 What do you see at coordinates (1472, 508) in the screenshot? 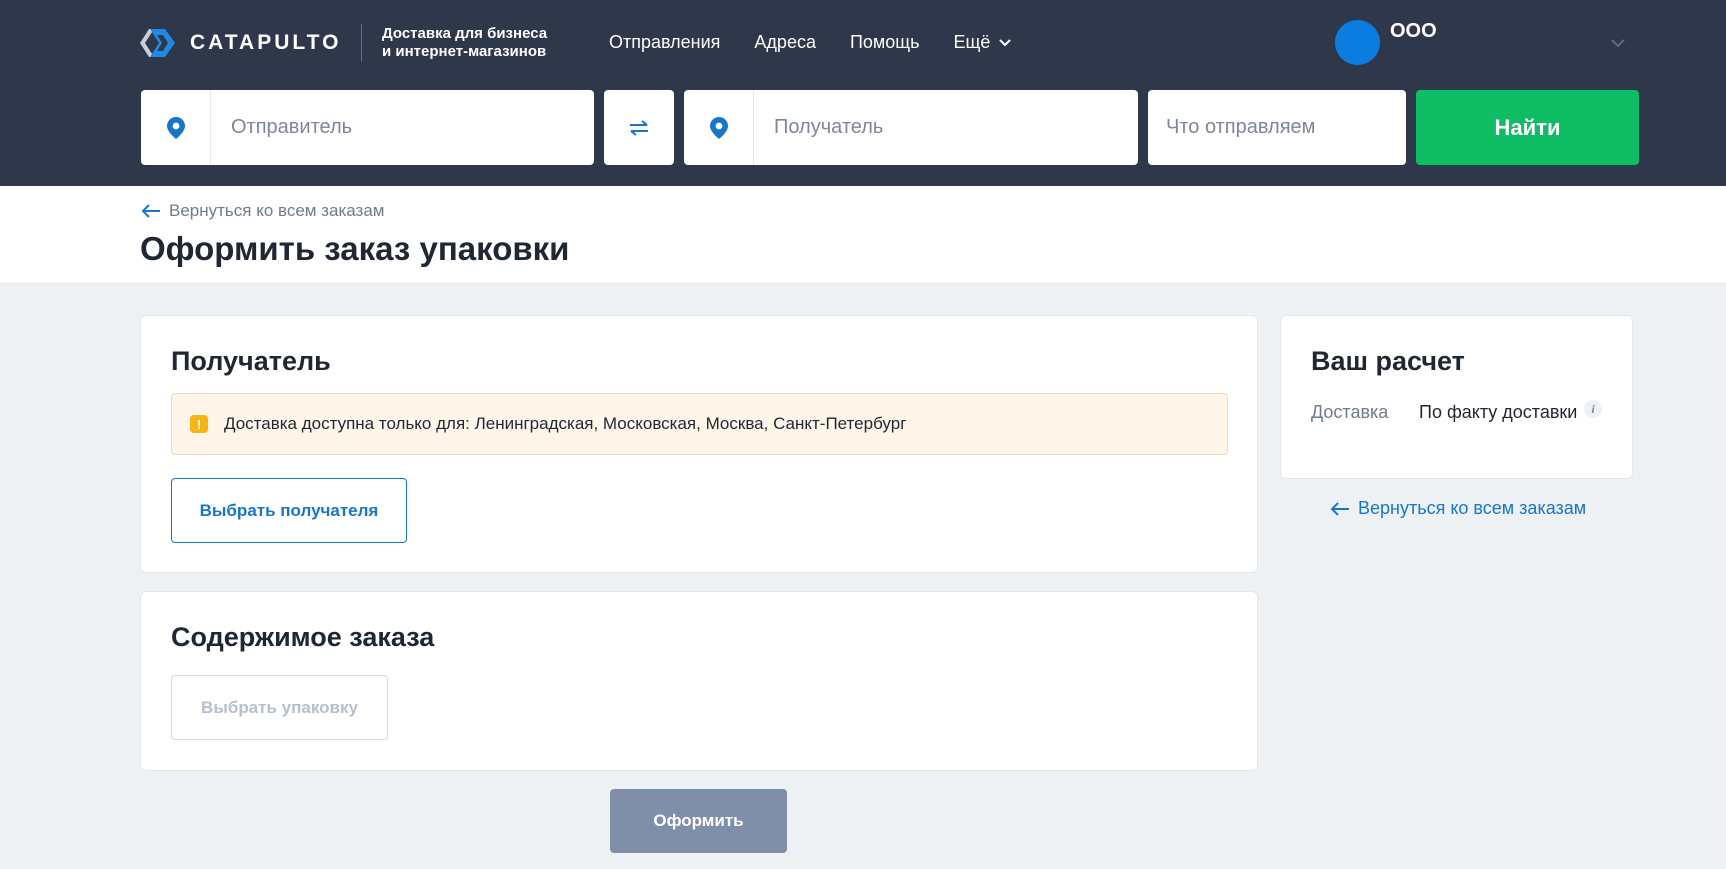
I see `sidebar-back-label: Вернуться ко всем заказам` at bounding box center [1472, 508].